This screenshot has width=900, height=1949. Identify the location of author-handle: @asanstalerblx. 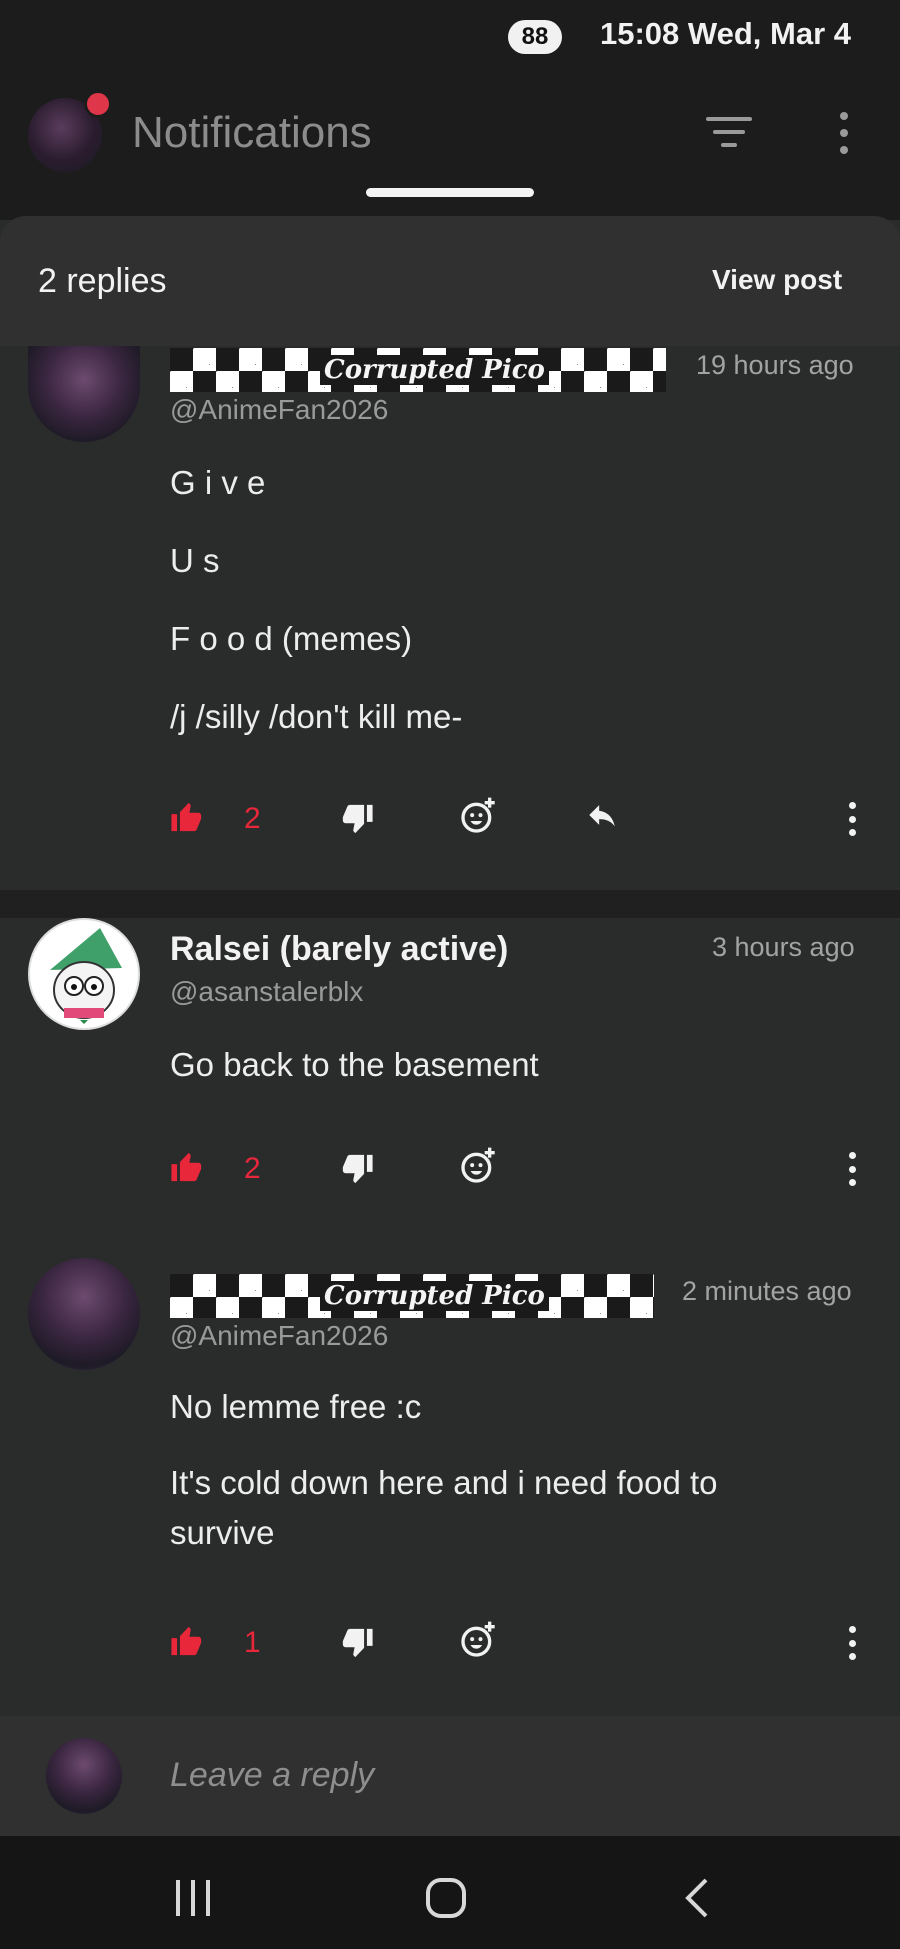
(266, 992).